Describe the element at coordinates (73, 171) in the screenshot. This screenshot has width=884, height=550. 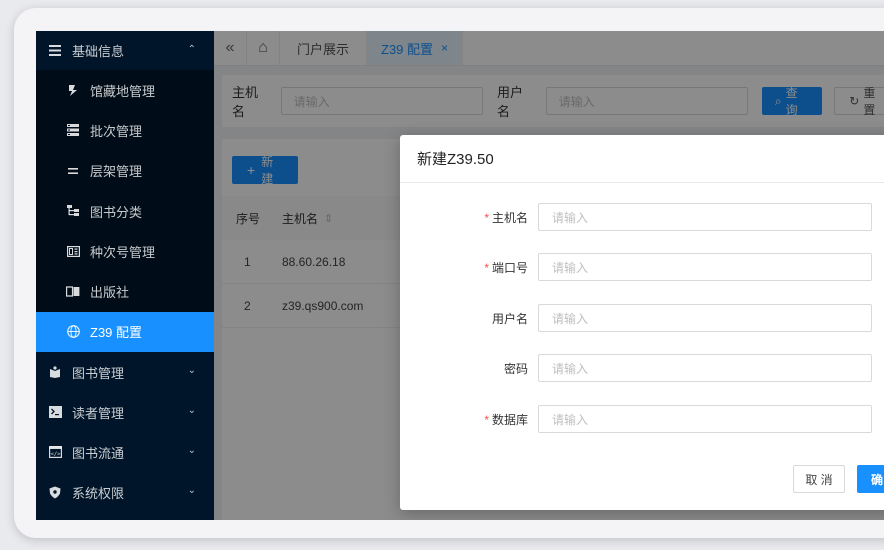
I see `shelf-icon` at that location.